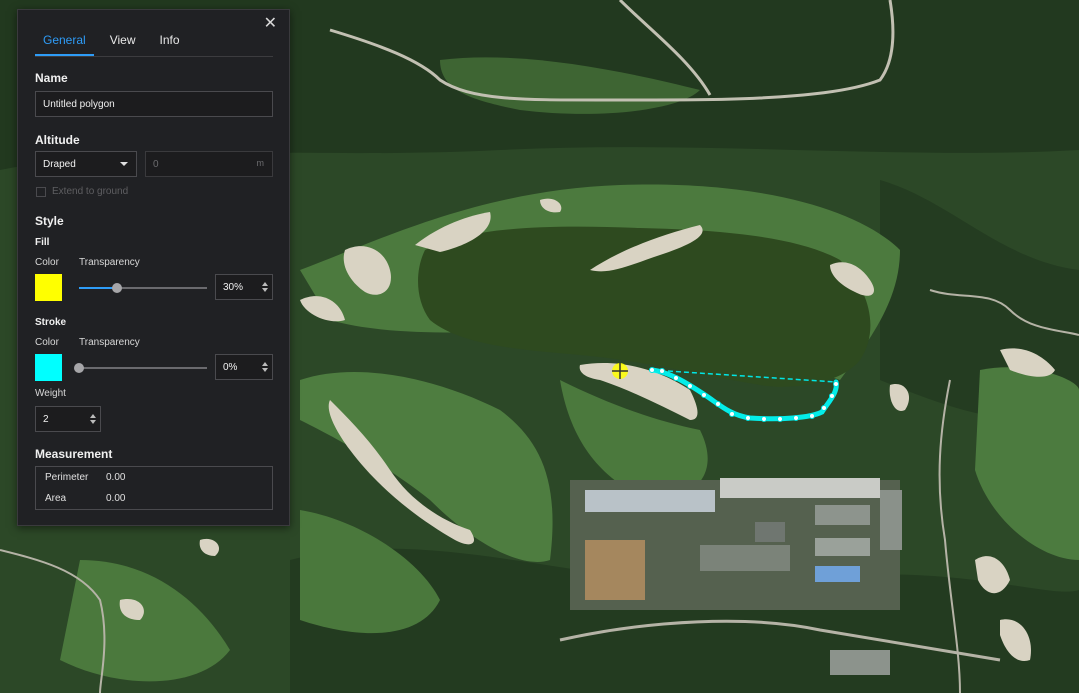 The image size is (1079, 693). What do you see at coordinates (48, 287) in the screenshot?
I see `fill-color-swatch` at bounding box center [48, 287].